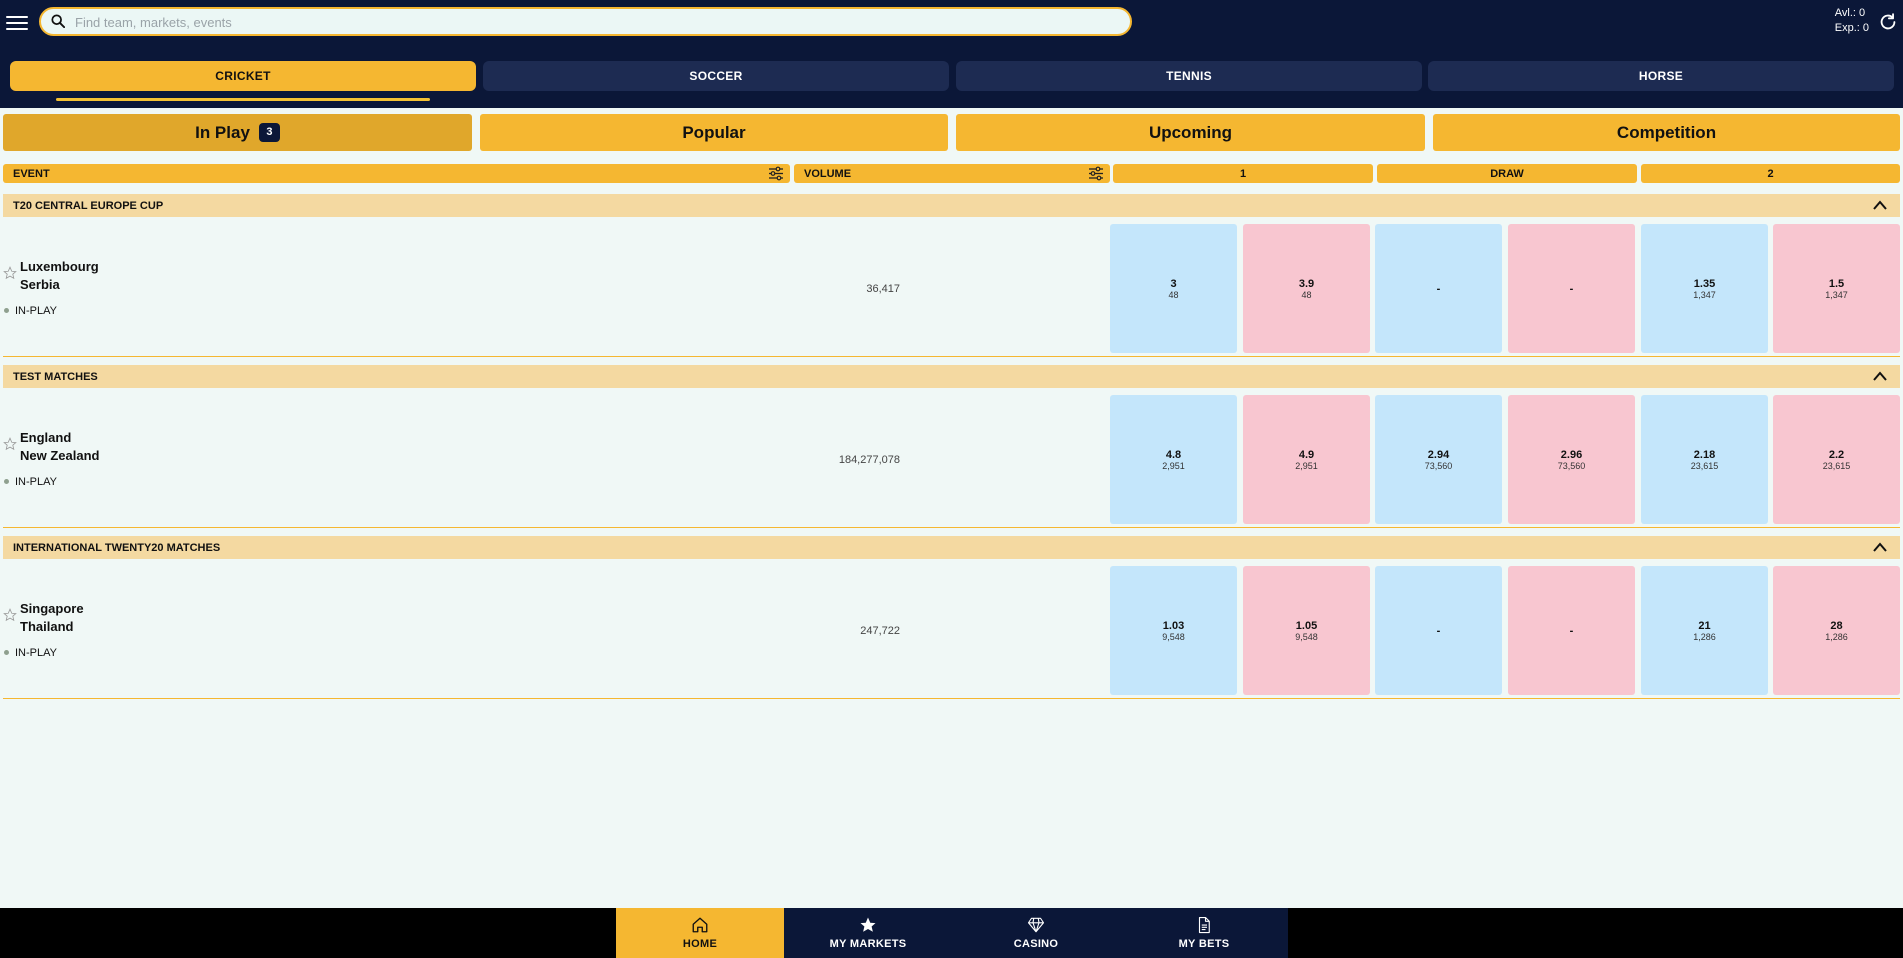 The height and width of the screenshot is (958, 1903). Describe the element at coordinates (59, 455) in the screenshot. I see `team-2-name: New Zealand` at that location.